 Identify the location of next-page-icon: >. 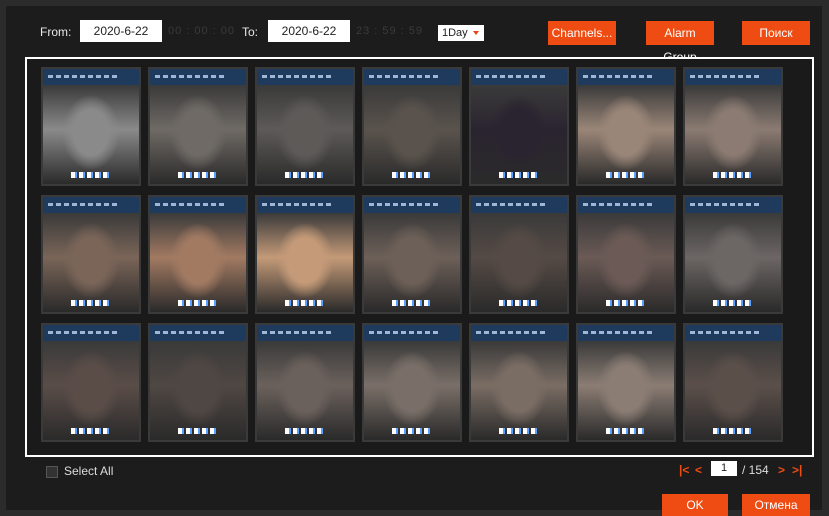
(781, 470).